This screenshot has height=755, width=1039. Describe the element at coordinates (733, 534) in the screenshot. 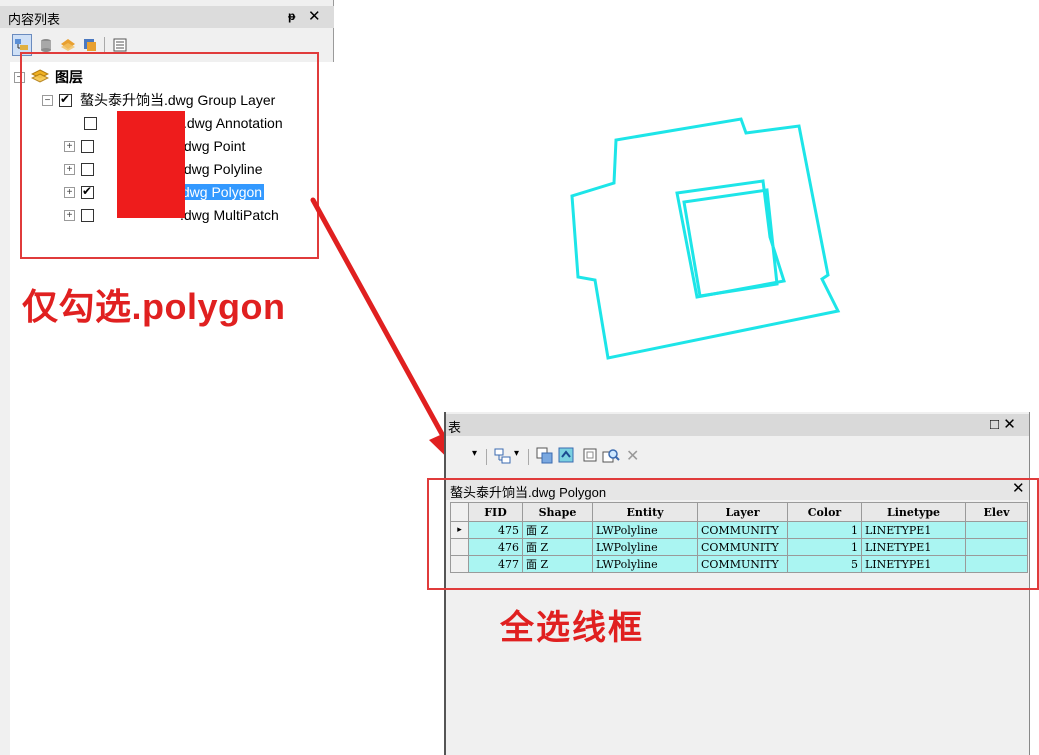

I see `highlight-box-table` at that location.